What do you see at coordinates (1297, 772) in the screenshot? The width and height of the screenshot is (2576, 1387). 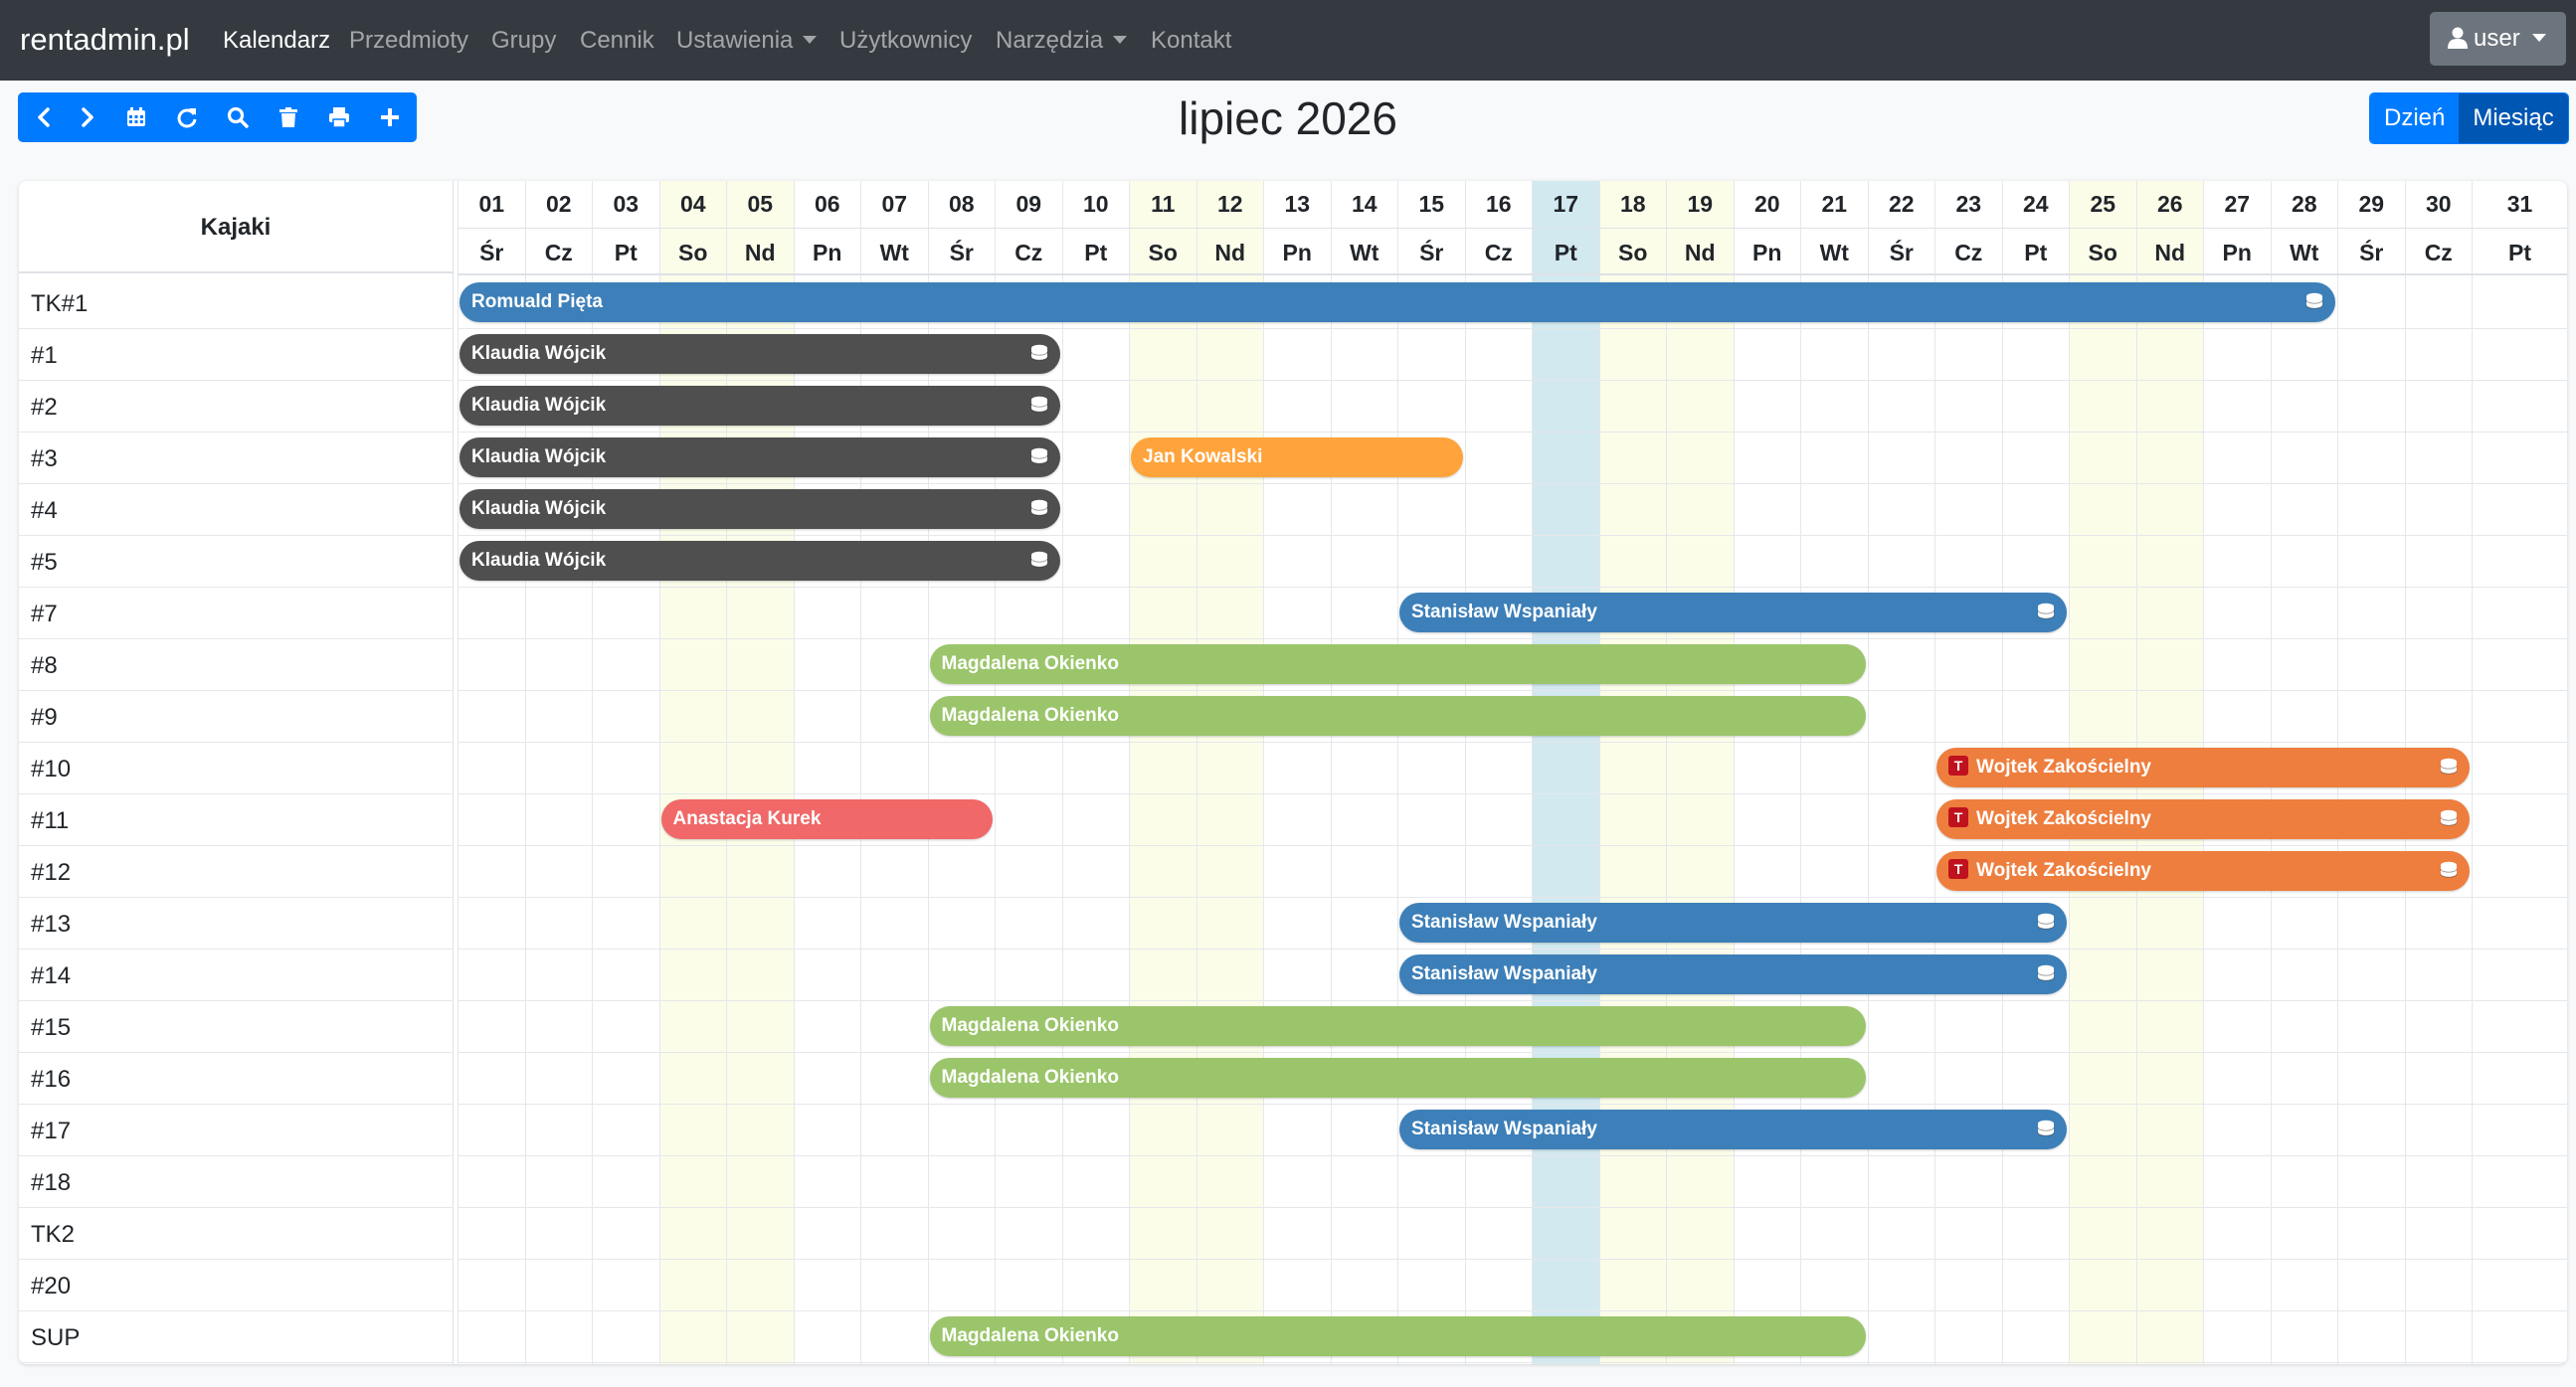 I see `day-column-13: 13 Pn` at bounding box center [1297, 772].